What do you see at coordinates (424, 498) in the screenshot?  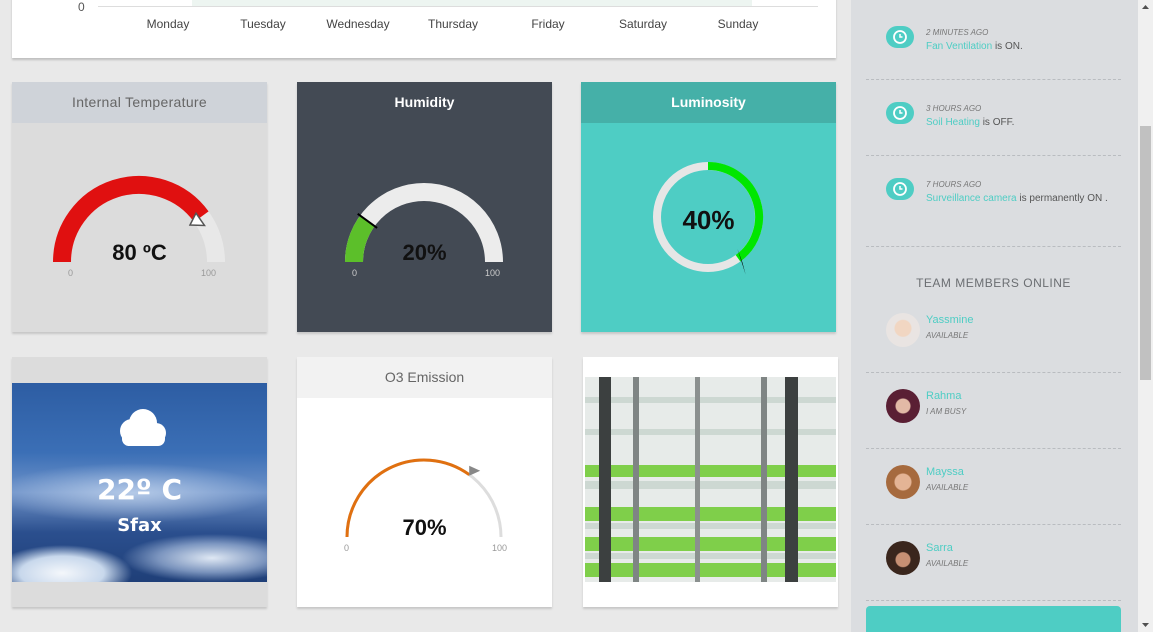 I see `o3-gauge` at bounding box center [424, 498].